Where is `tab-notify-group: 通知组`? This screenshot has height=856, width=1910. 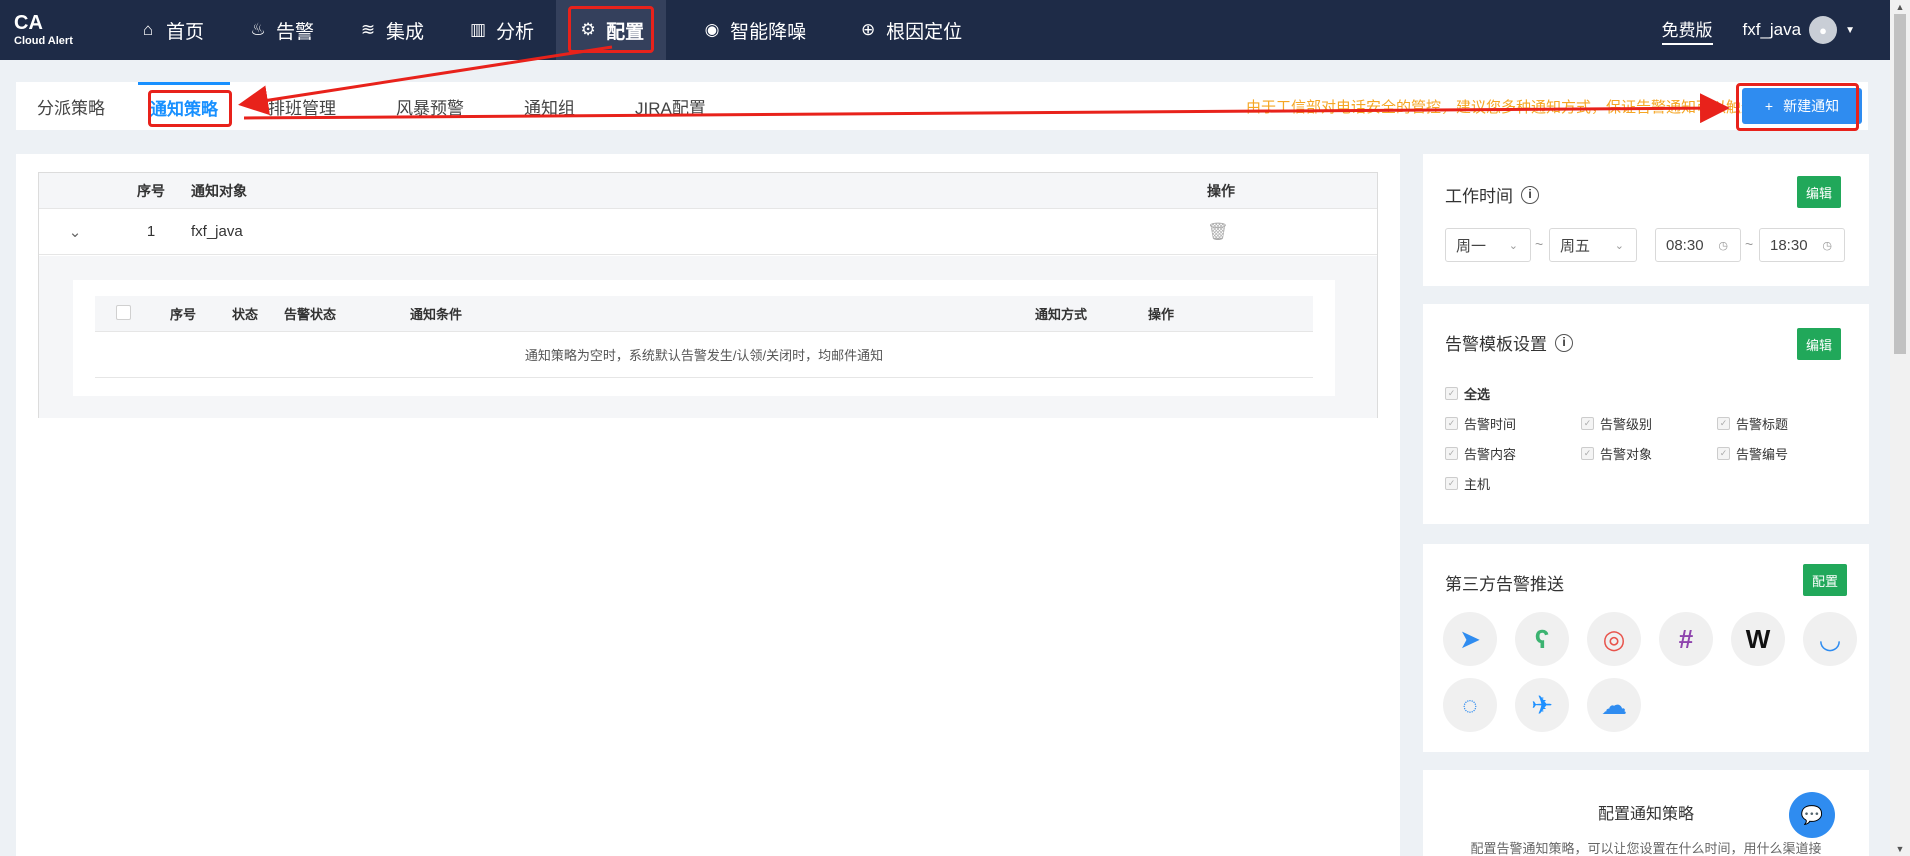
tab-notify-group: 通知组 is located at coordinates (549, 106).